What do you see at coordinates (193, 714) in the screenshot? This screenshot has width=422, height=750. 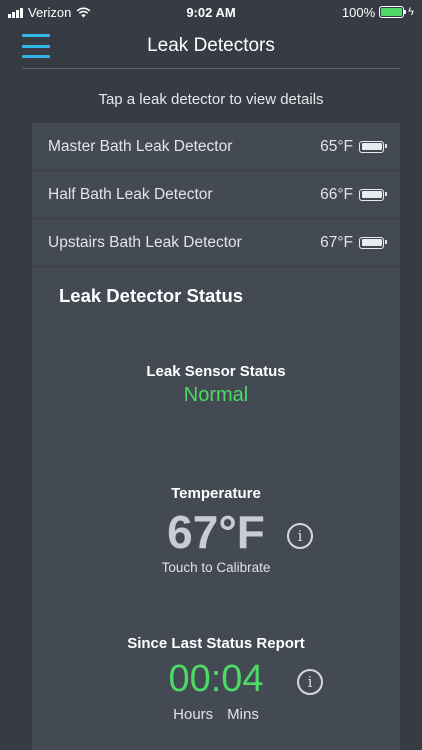 I see `hours-label: Hours` at bounding box center [193, 714].